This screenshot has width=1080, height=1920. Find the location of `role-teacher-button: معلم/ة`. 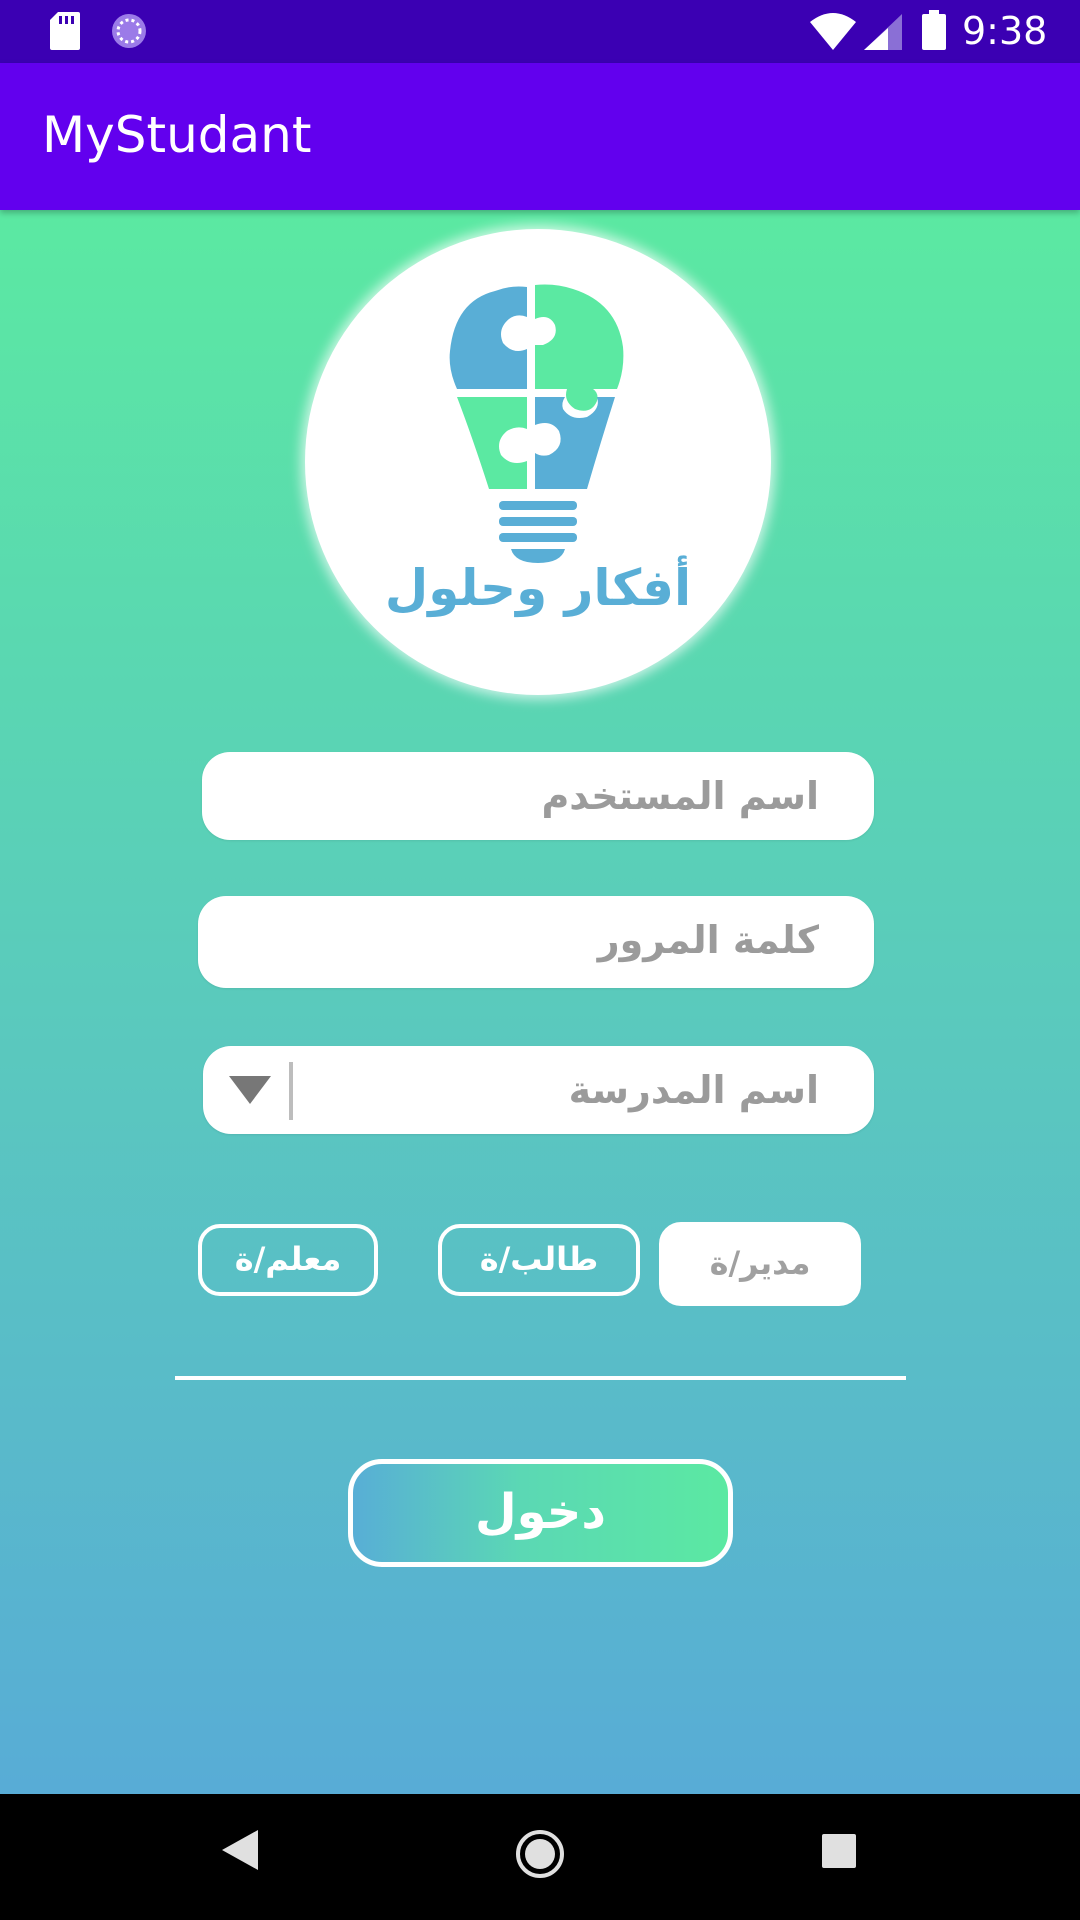

role-teacher-button: معلم/ة is located at coordinates (288, 1260).